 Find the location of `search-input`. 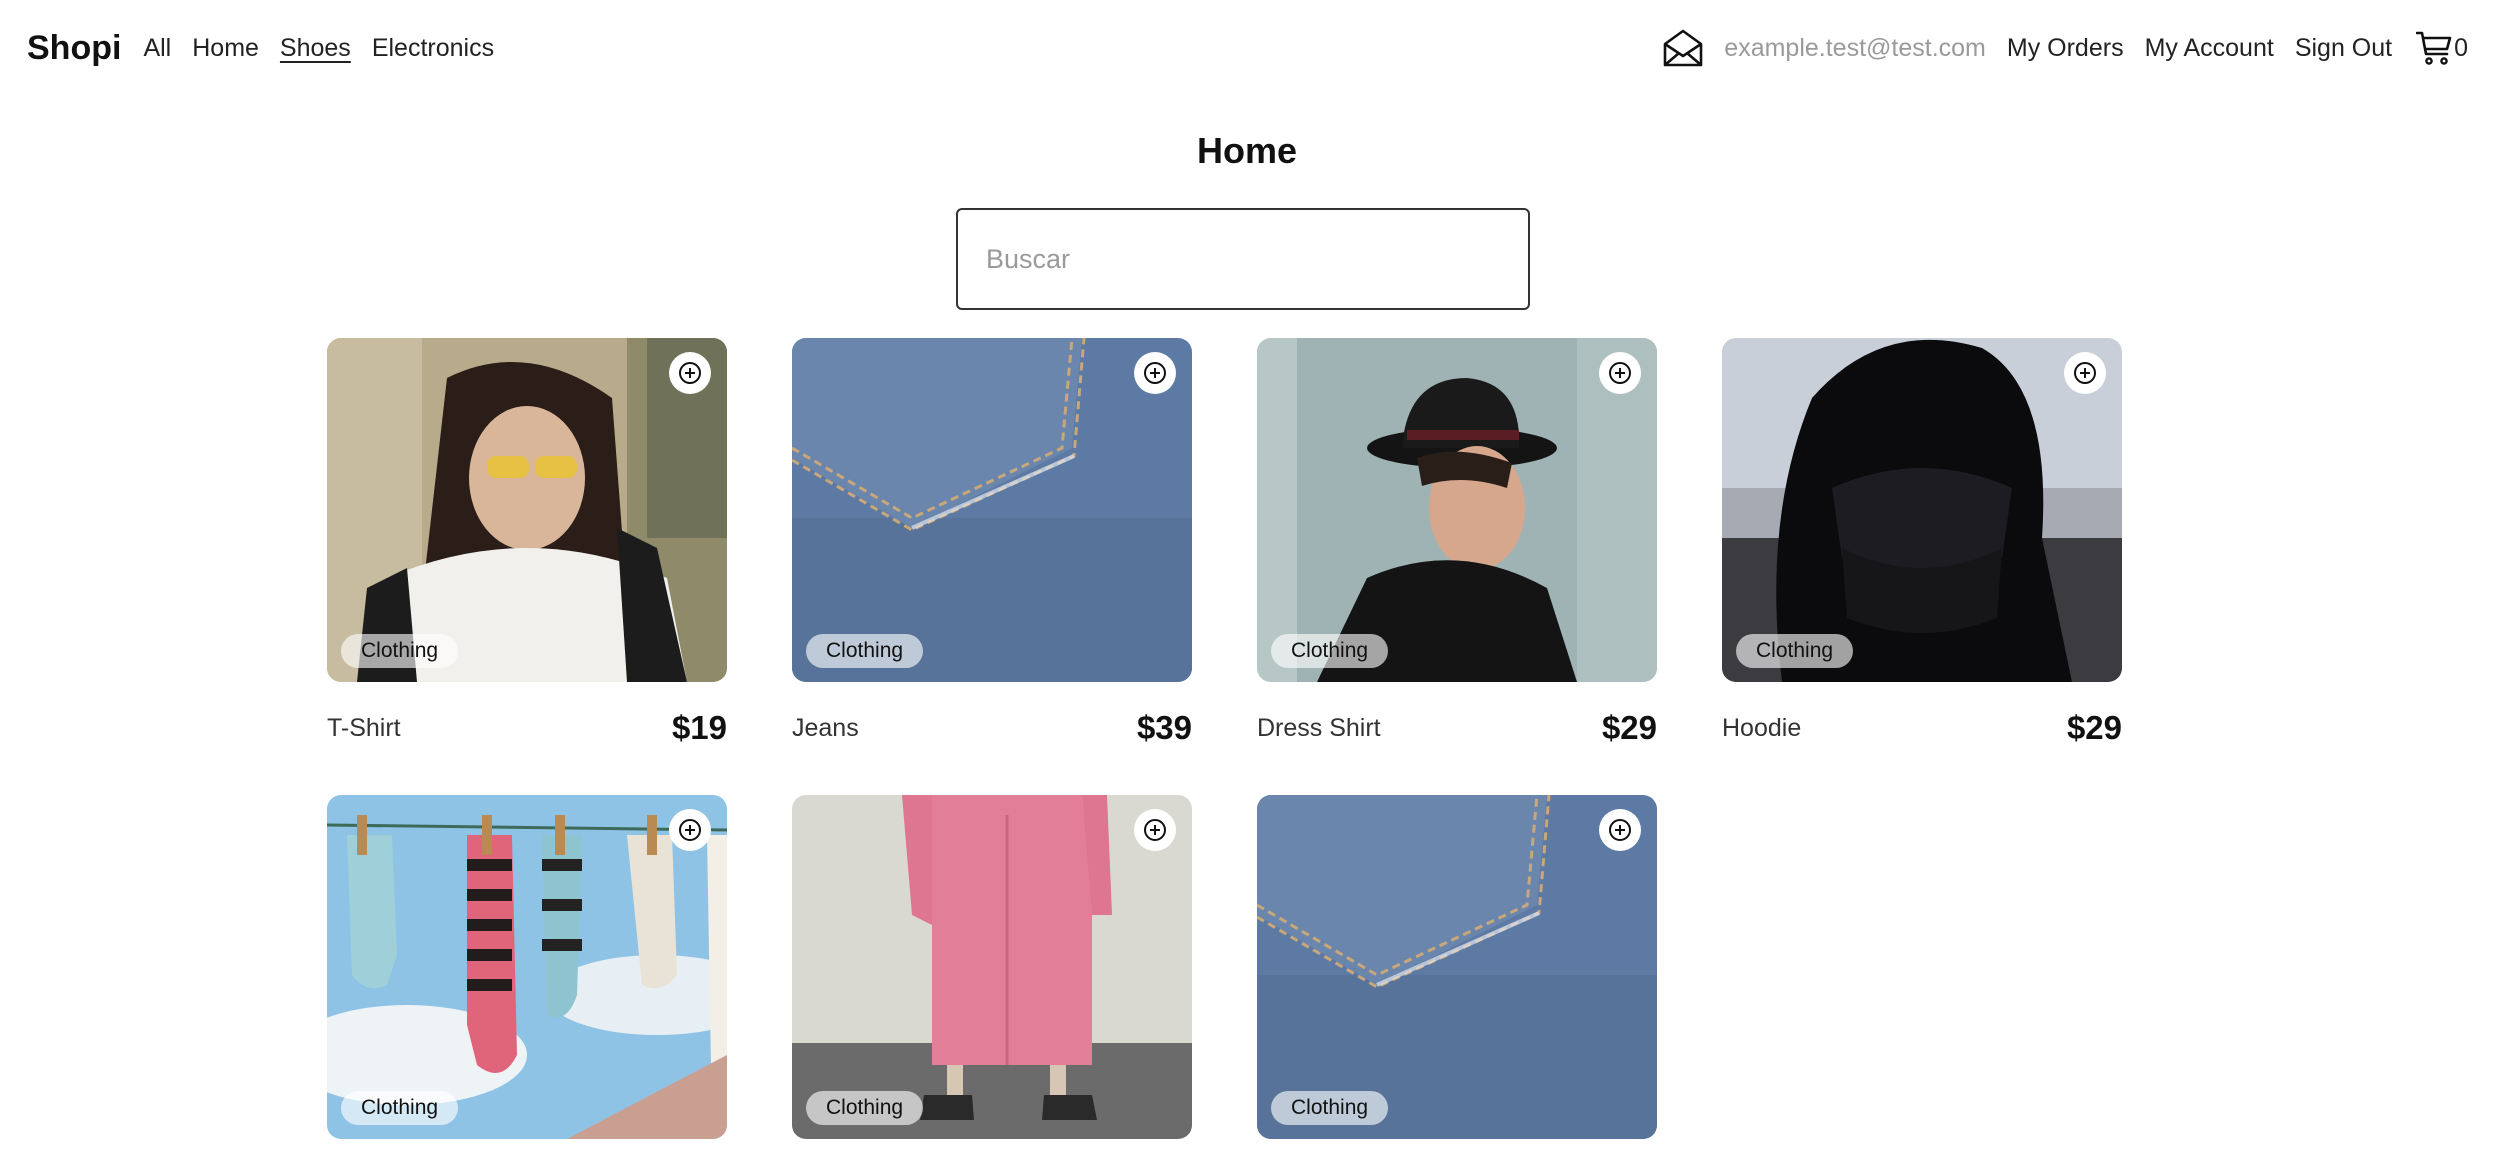

search-input is located at coordinates (1243, 259).